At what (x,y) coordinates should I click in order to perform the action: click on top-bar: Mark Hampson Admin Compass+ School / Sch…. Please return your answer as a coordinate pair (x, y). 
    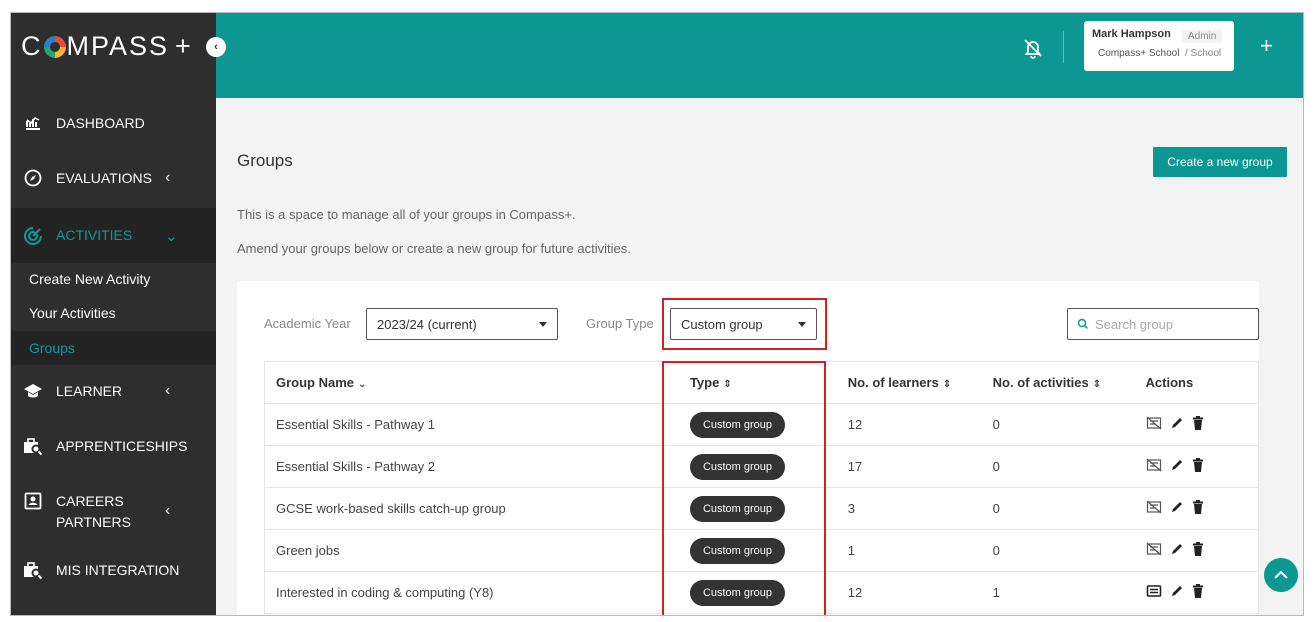
    Looking at the image, I should click on (759, 55).